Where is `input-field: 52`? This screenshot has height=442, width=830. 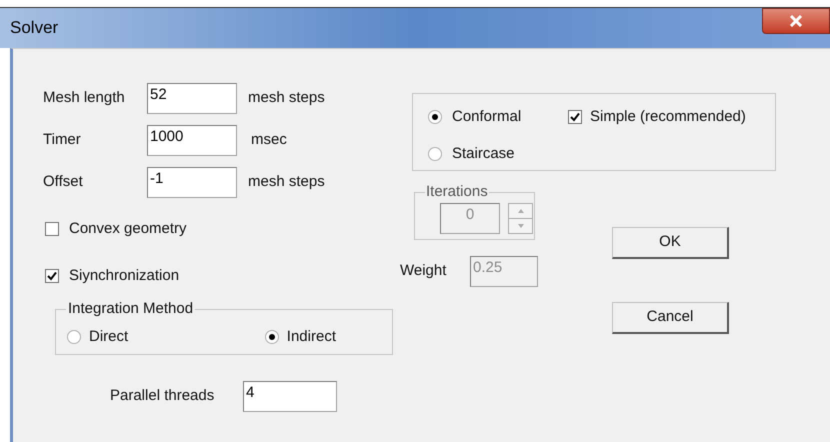 input-field: 52 is located at coordinates (192, 98).